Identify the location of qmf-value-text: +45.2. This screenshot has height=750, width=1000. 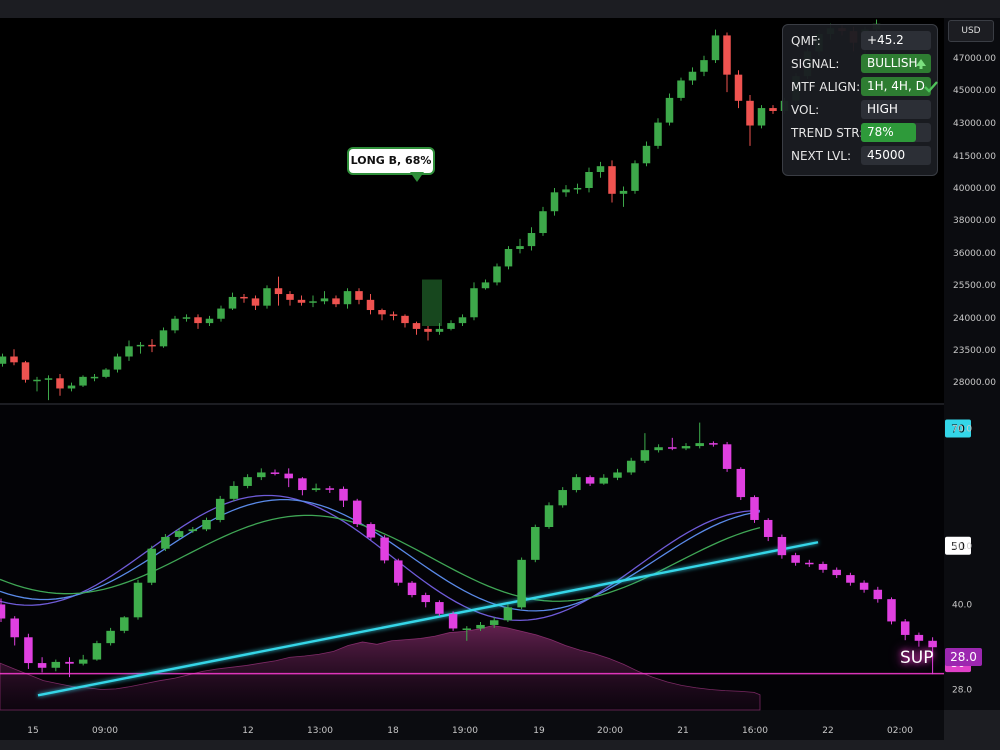
(885, 40).